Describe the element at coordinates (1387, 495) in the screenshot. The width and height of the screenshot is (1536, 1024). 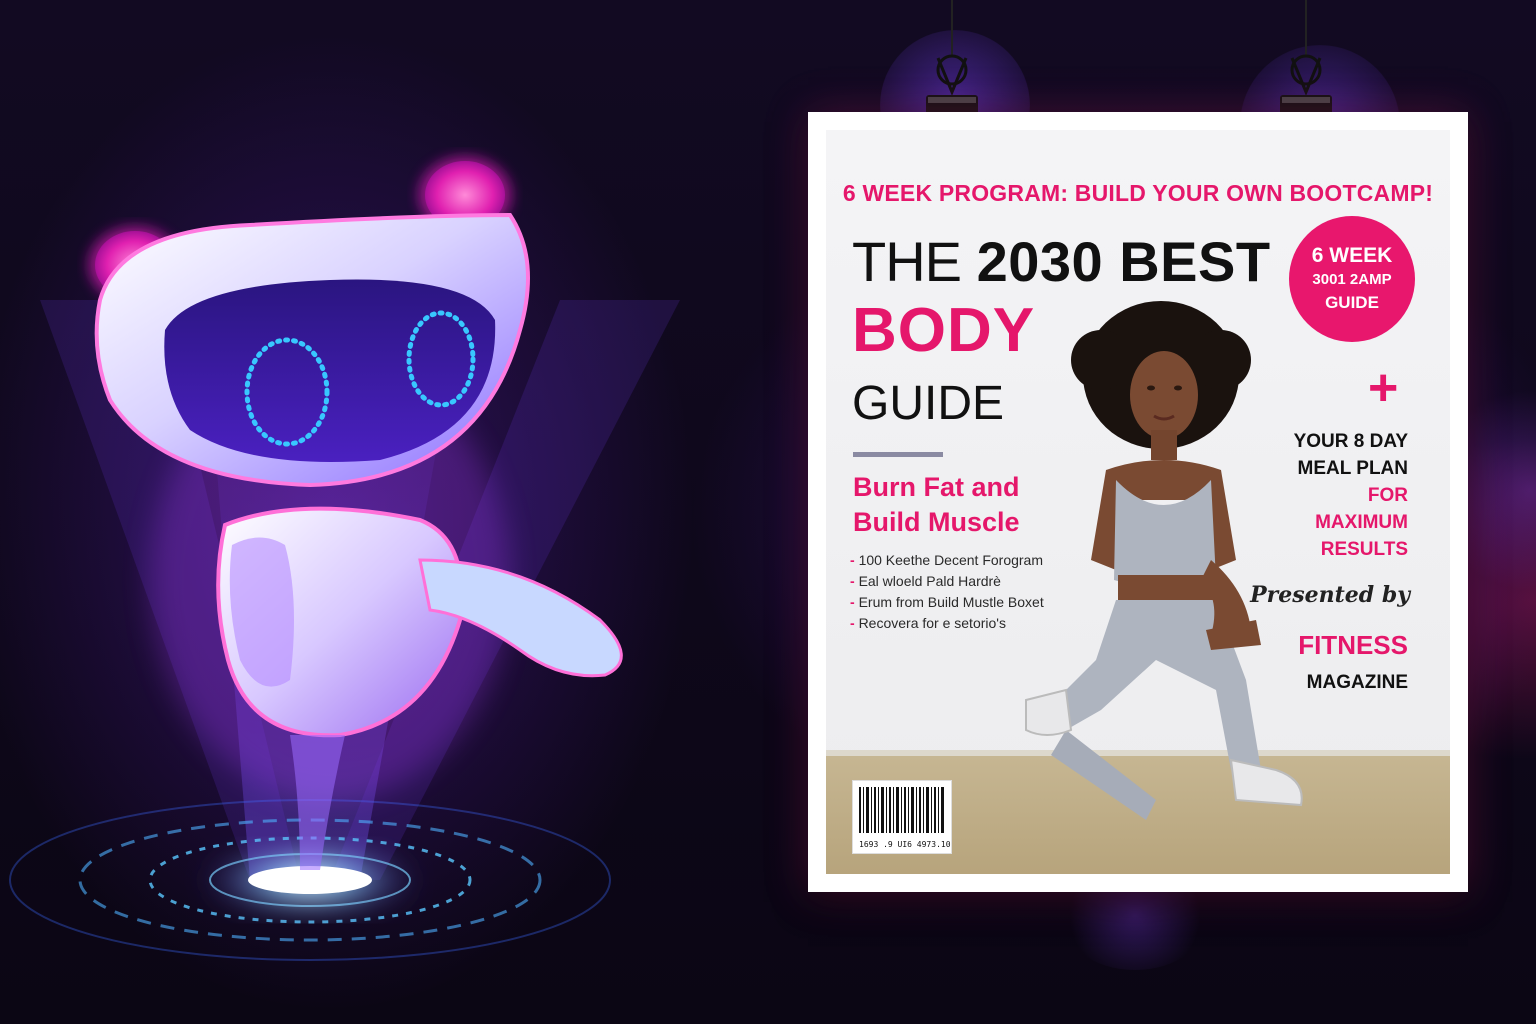
I see `meal-line3: FOR` at that location.